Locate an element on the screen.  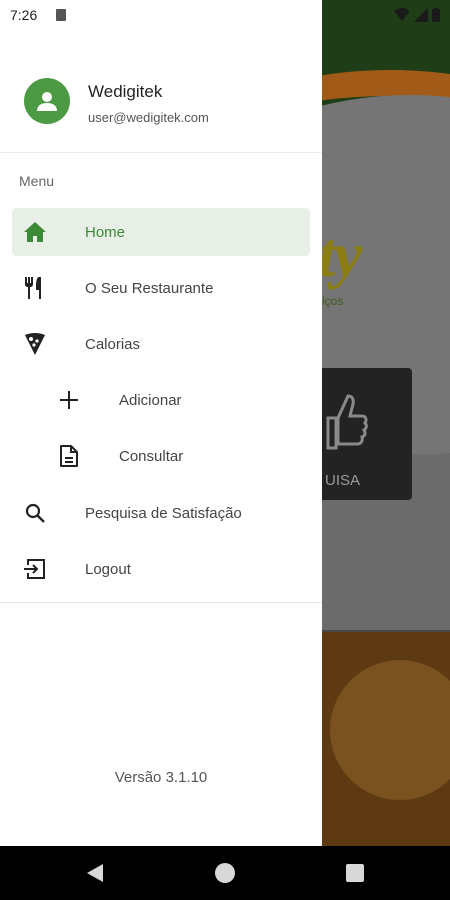
account-email: user@wedigitek.com is located at coordinates (148, 117).